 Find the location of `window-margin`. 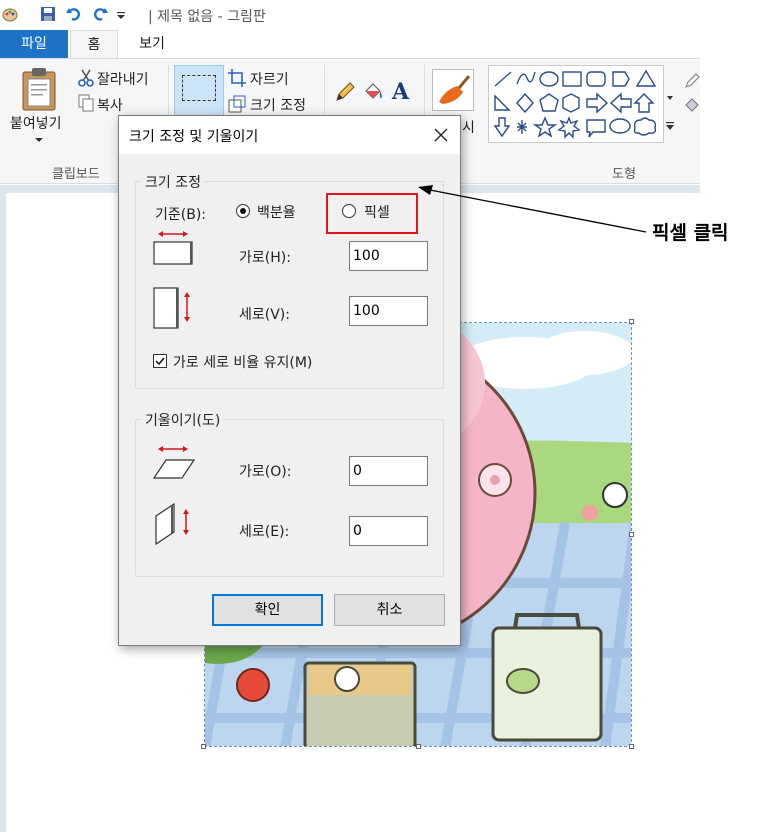

window-margin is located at coordinates (734, 431).